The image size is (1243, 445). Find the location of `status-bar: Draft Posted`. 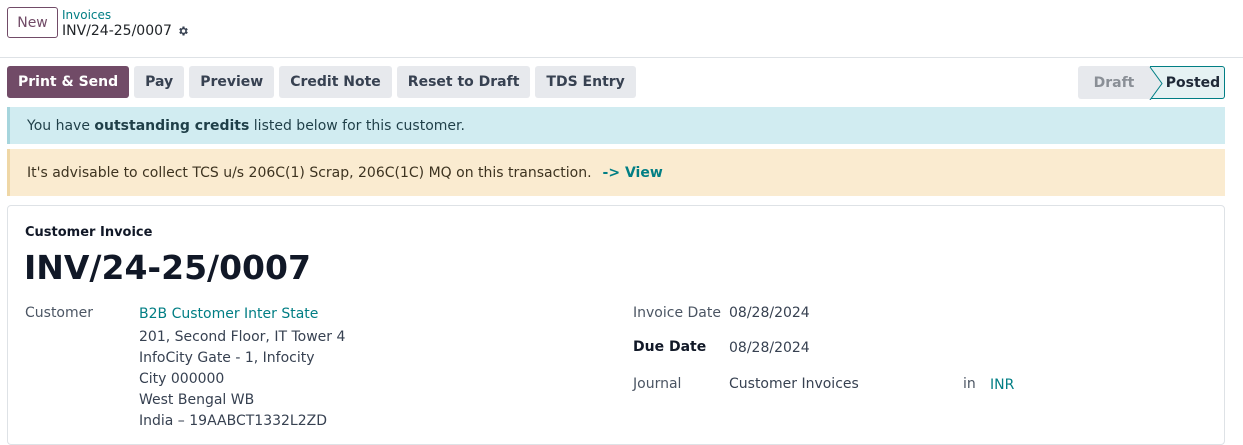

status-bar: Draft Posted is located at coordinates (1151, 83).